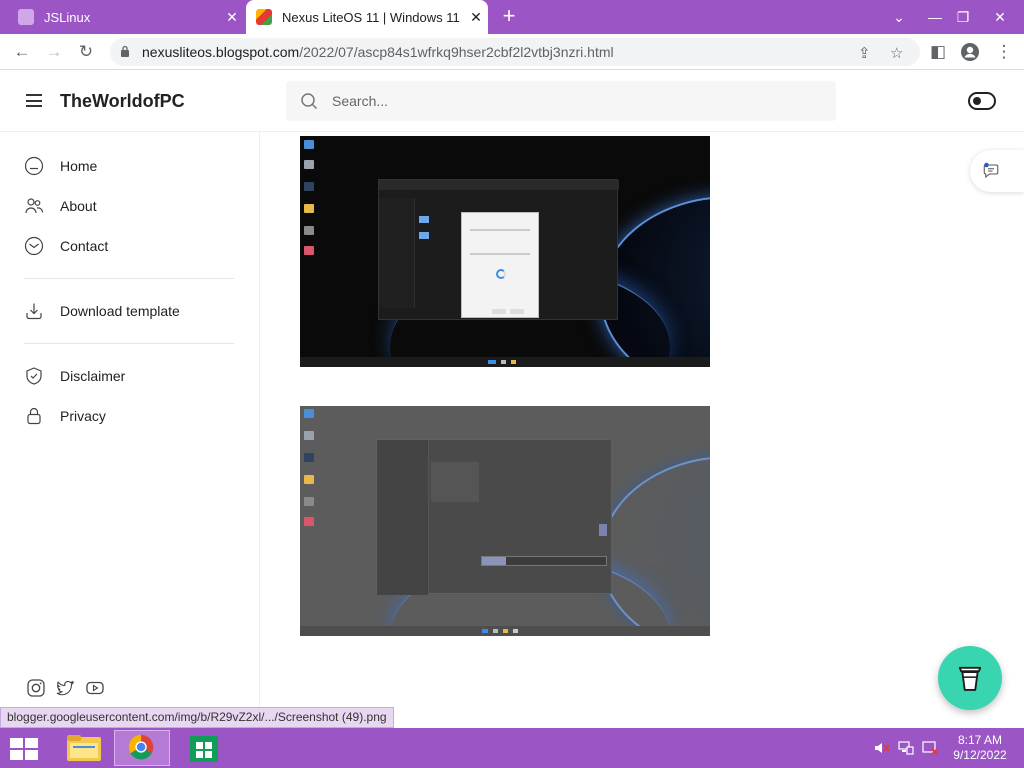  I want to click on restore-button: ❐, so click(963, 17).